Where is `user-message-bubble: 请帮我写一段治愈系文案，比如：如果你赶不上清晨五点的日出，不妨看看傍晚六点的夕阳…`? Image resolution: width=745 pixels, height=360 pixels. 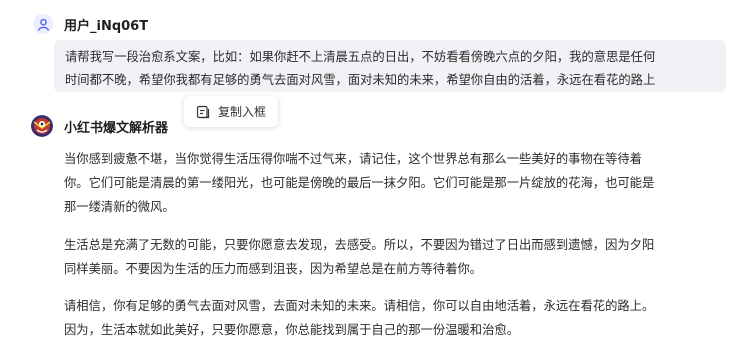
user-message-bubble: 请帮我写一段治愈系文案，比如：如果你赶不上清晨五点的日出，不妨看看傍晚六点的夕阳… is located at coordinates (390, 66).